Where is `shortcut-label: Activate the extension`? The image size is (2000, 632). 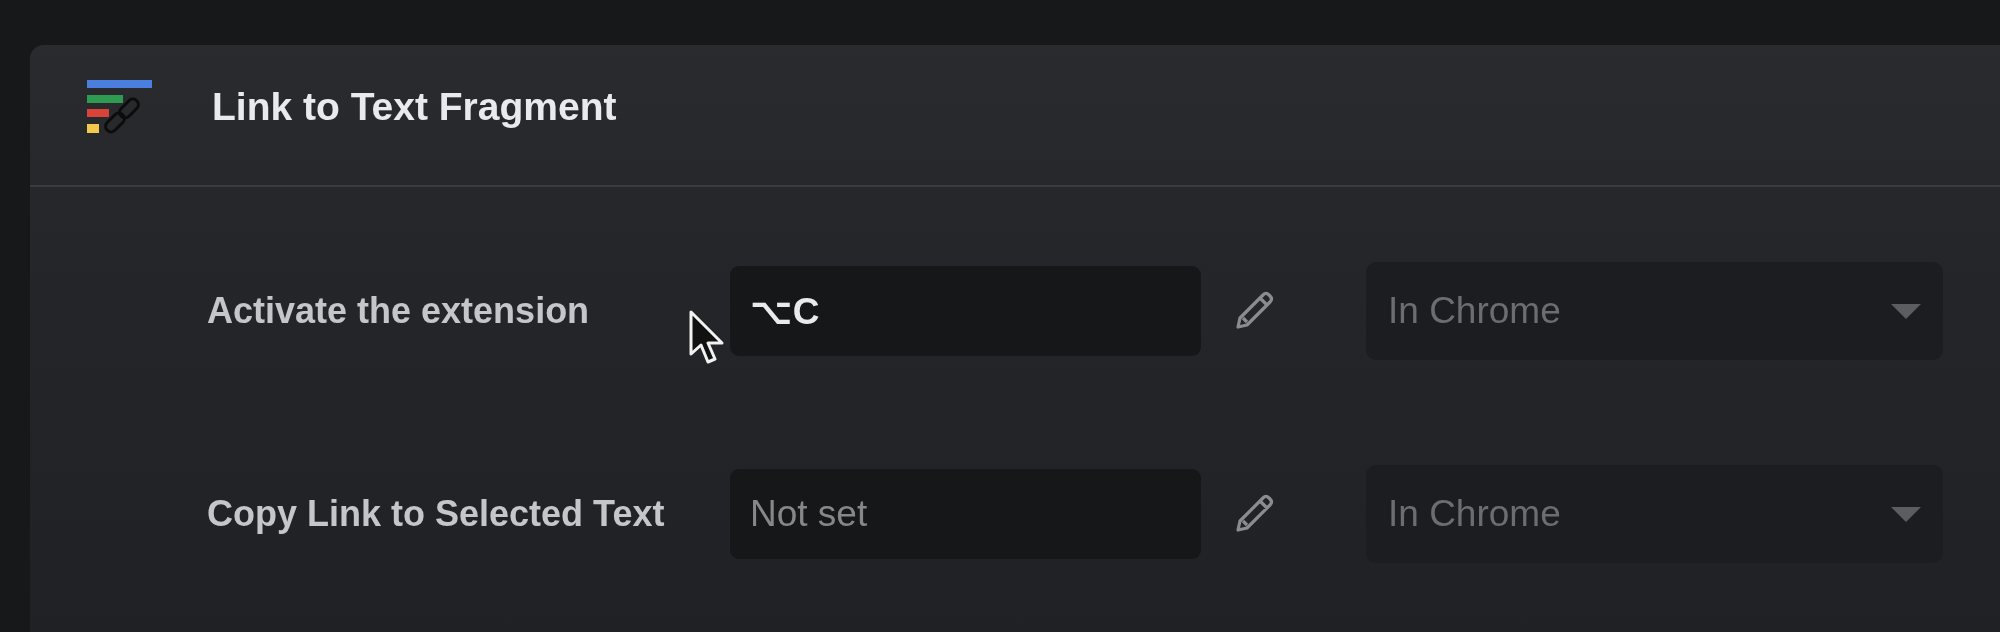 shortcut-label: Activate the extension is located at coordinates (399, 311).